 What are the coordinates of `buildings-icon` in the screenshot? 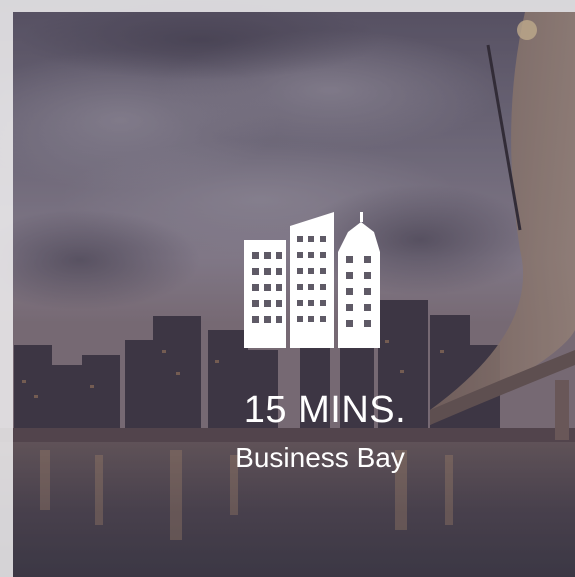 It's located at (312, 280).